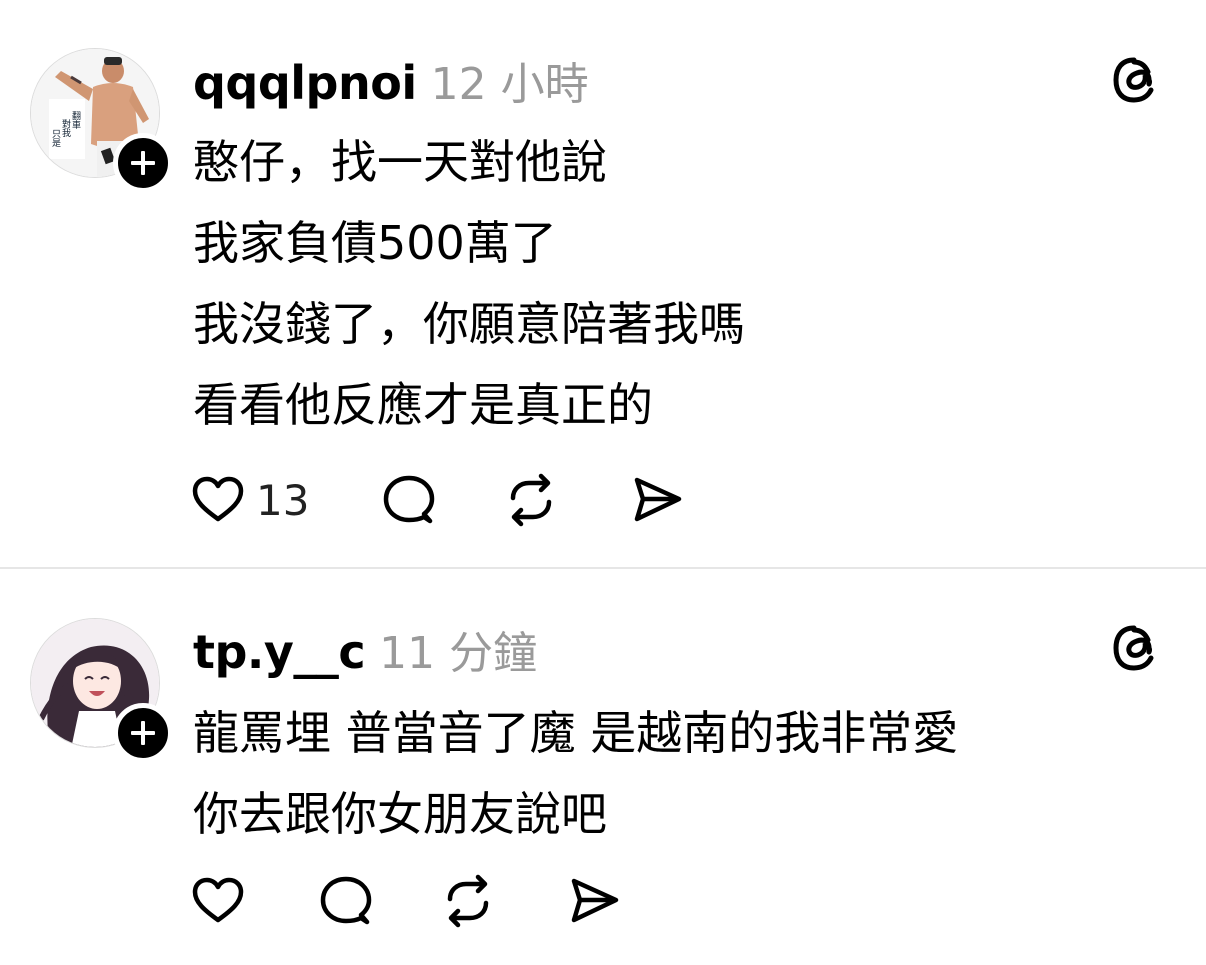  What do you see at coordinates (469, 324) in the screenshot?
I see `post-line: 我沒錢了，你願意陪著我嗎` at bounding box center [469, 324].